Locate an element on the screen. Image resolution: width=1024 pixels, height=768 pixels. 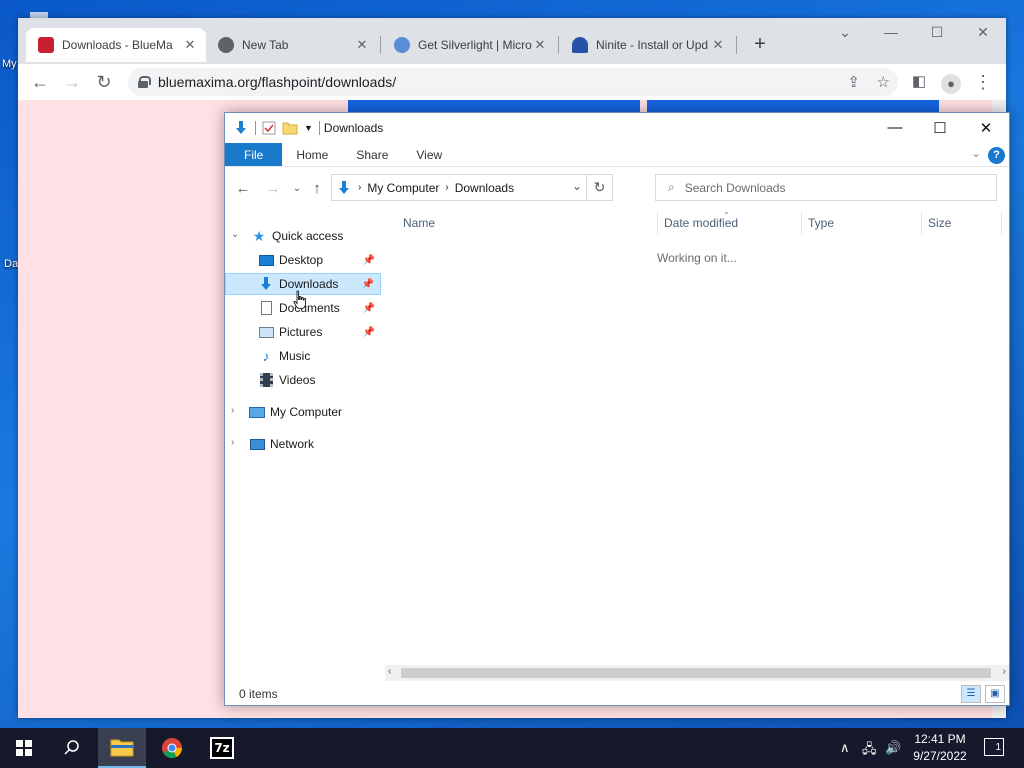
tab-separator is located at coordinates (380, 45).